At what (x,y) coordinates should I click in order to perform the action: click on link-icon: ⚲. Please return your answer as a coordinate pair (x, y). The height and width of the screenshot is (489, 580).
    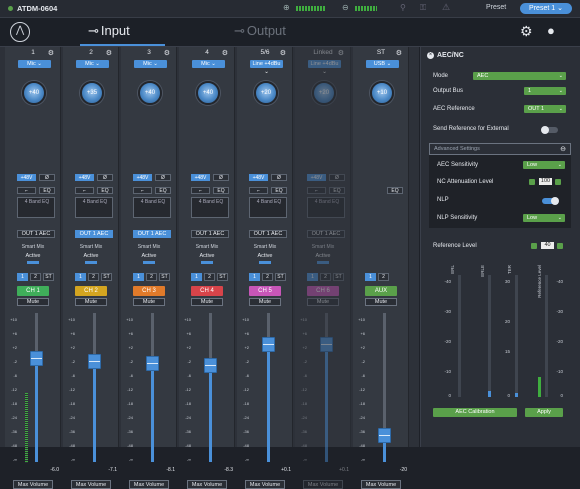
    Looking at the image, I should click on (403, 7).